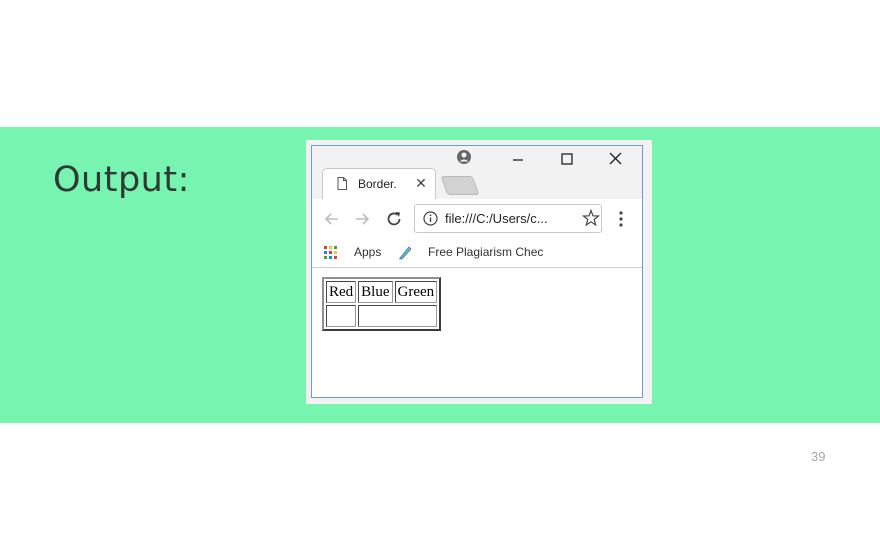 The image size is (880, 550). What do you see at coordinates (477, 172) in the screenshot?
I see `browser-titlebar: Border. ✕` at bounding box center [477, 172].